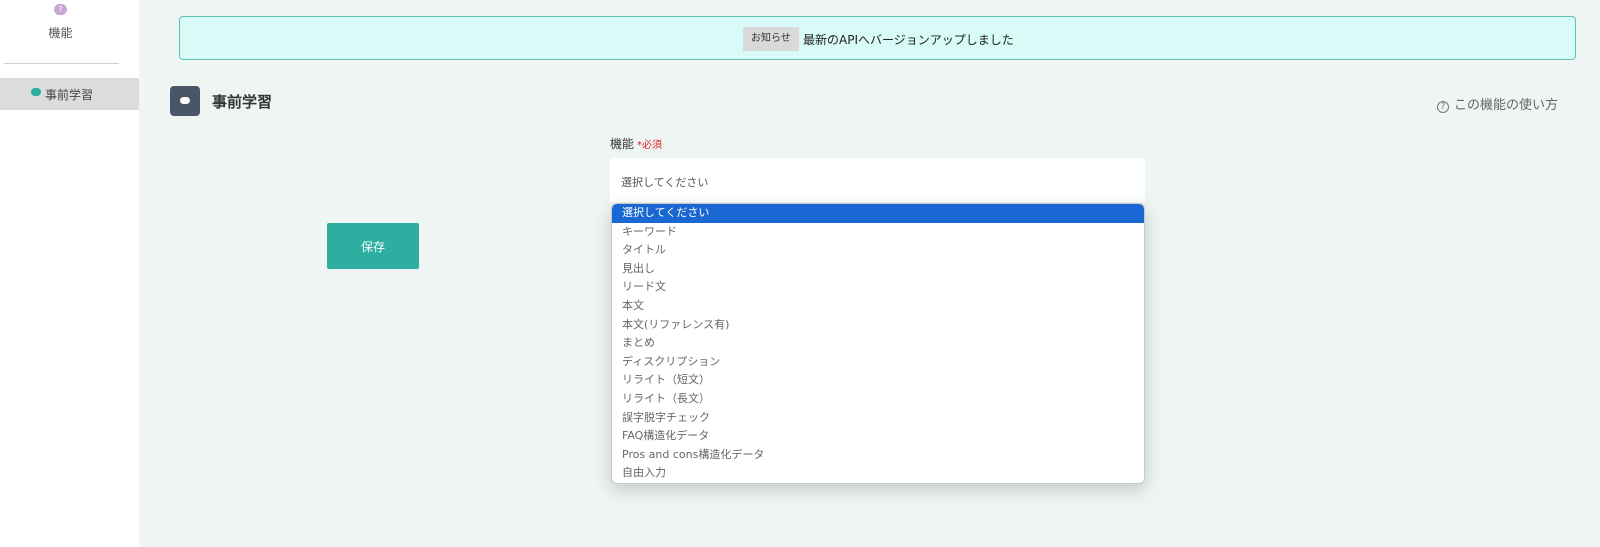 This screenshot has height=547, width=1600. What do you see at coordinates (622, 144) in the screenshot?
I see `field-label-text: 機能` at bounding box center [622, 144].